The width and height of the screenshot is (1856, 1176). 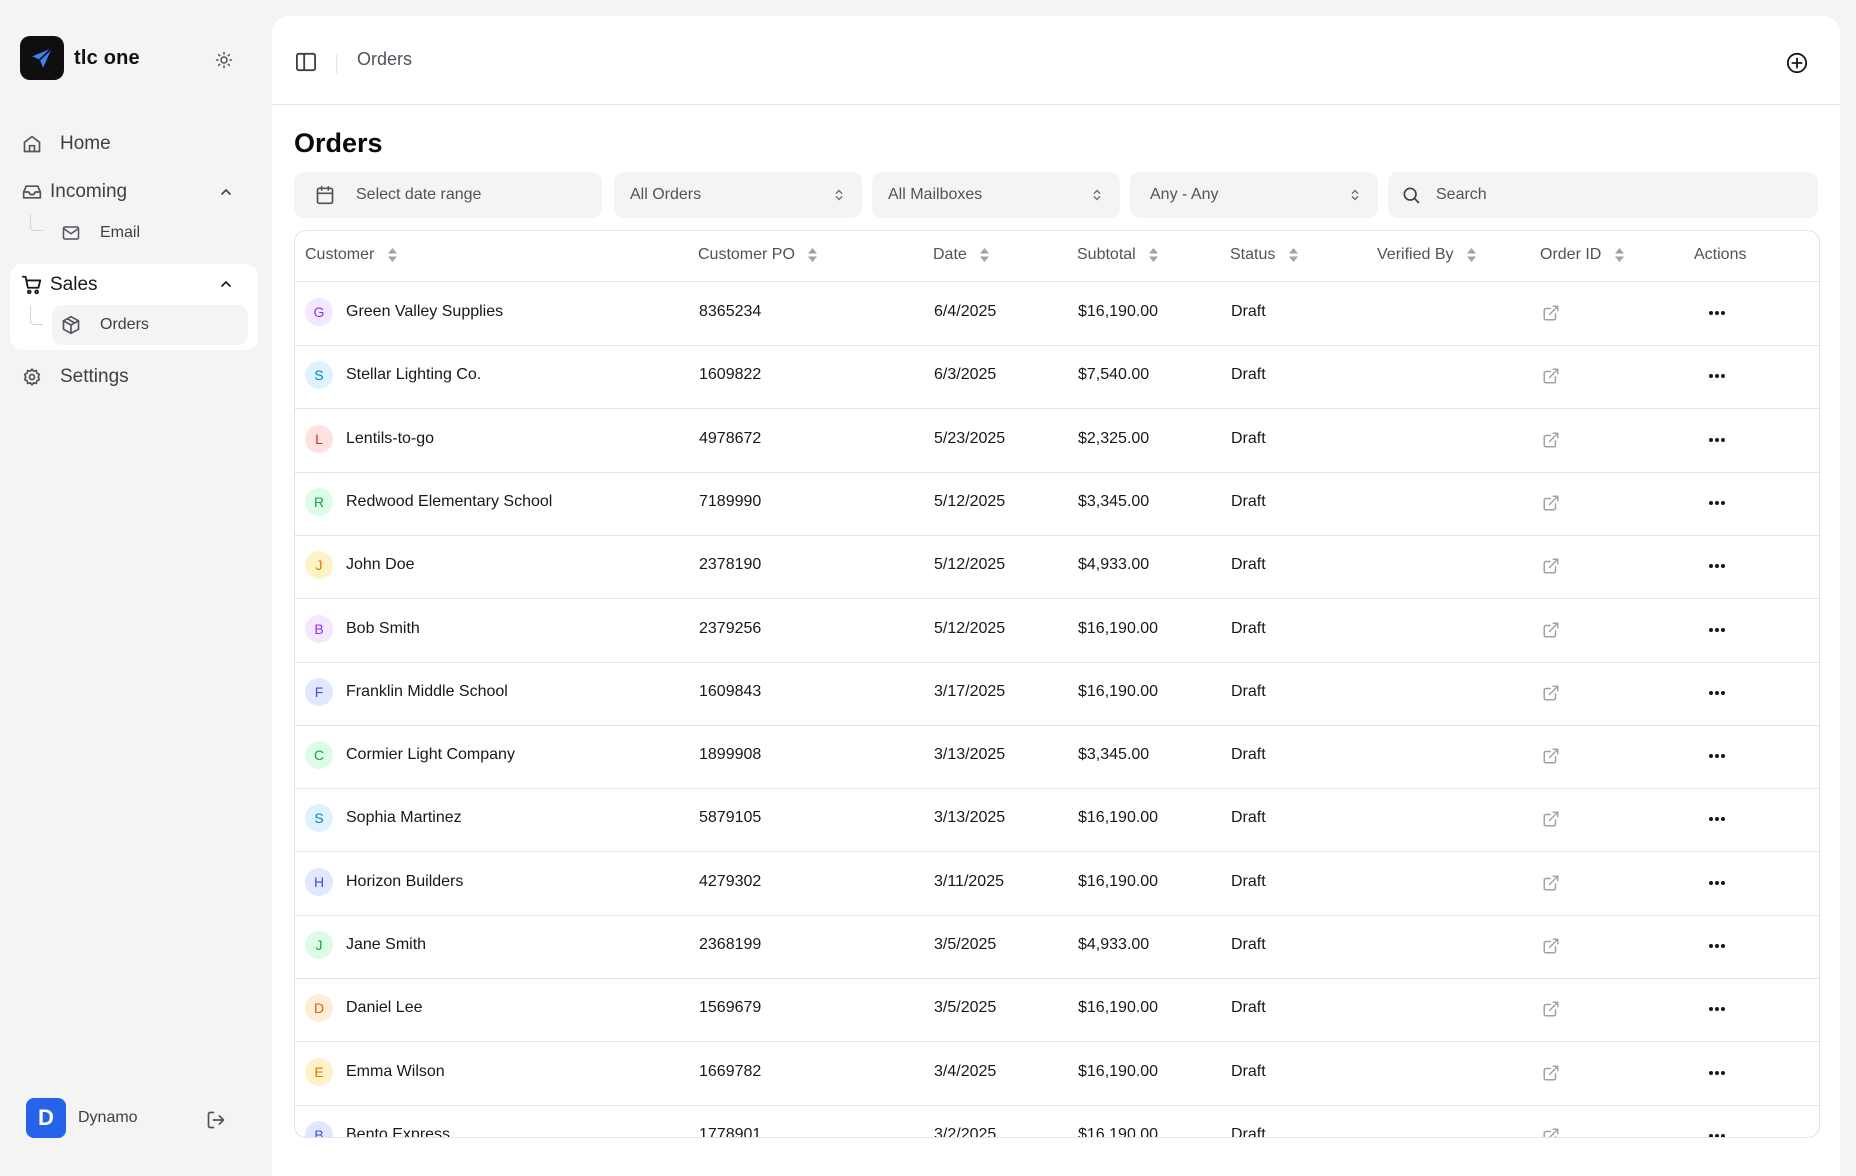 I want to click on sidebar-toggle-icon, so click(x=306, y=62).